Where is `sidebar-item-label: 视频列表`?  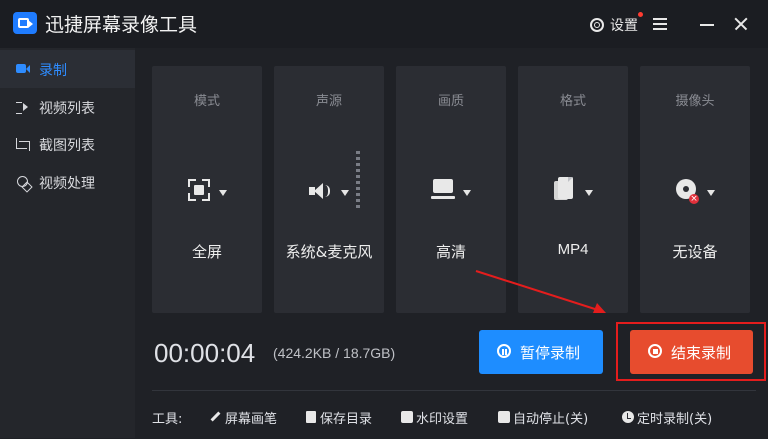
sidebar-item-label: 视频列表 is located at coordinates (67, 109).